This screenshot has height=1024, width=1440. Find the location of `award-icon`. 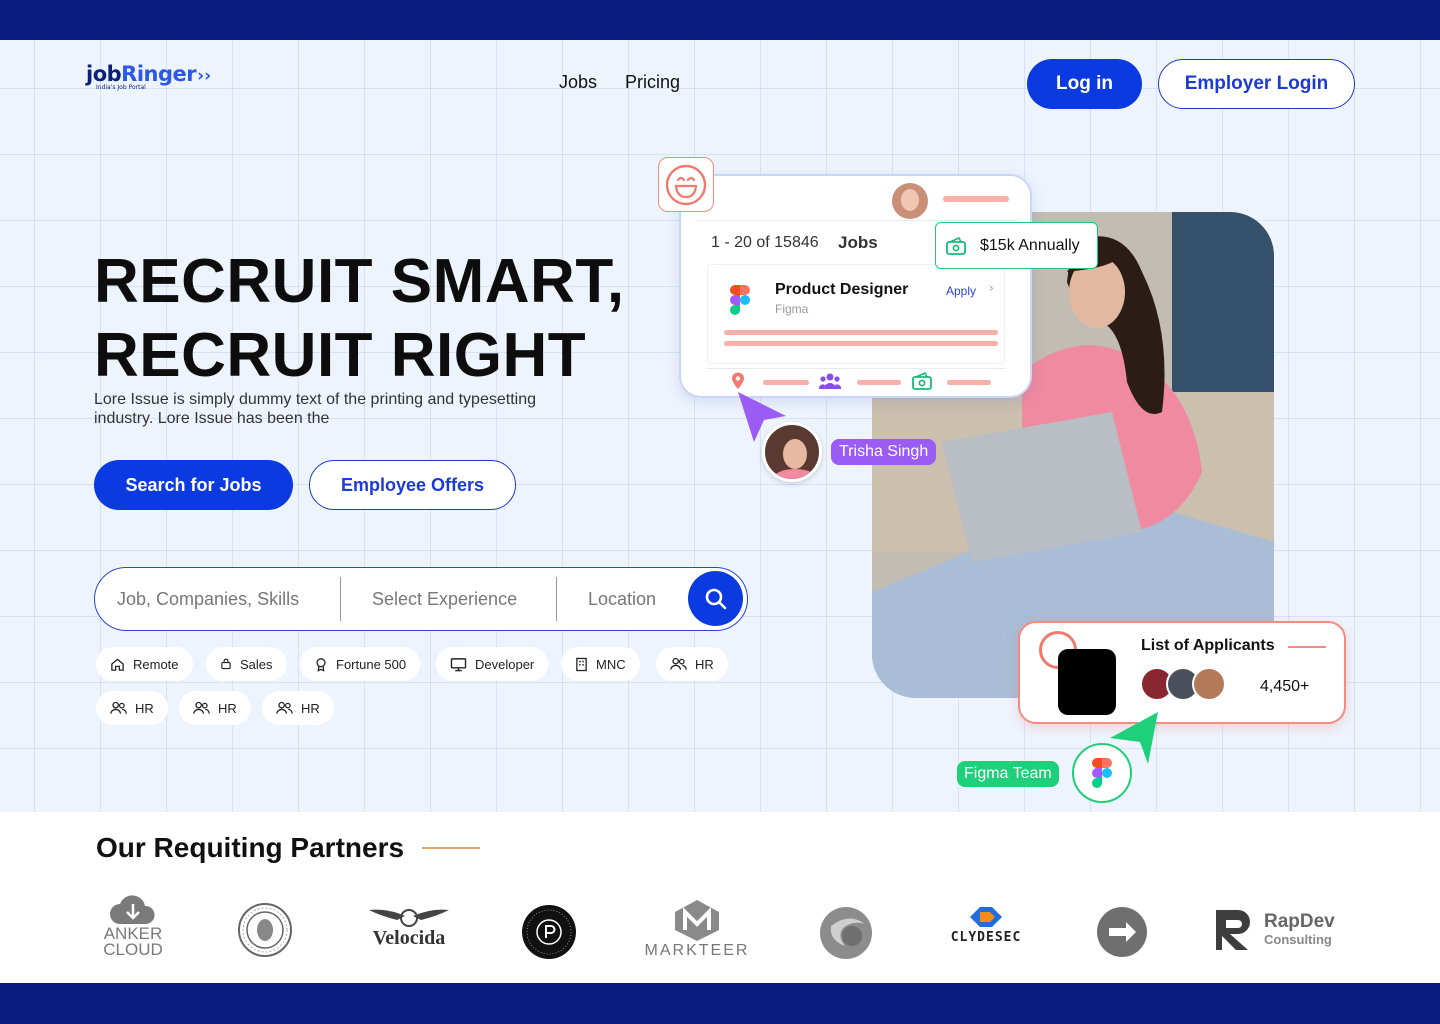

award-icon is located at coordinates (321, 664).